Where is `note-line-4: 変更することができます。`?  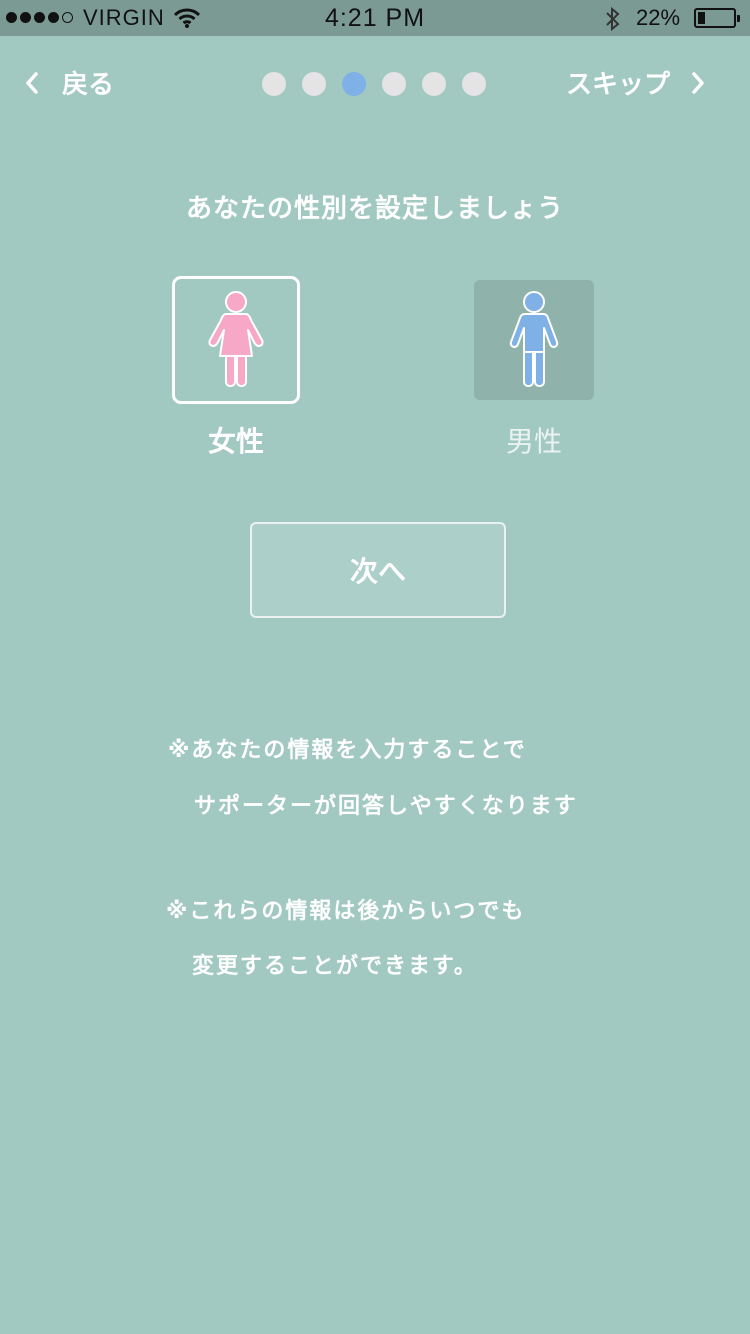 note-line-4: 変更することができます。 is located at coordinates (335, 966).